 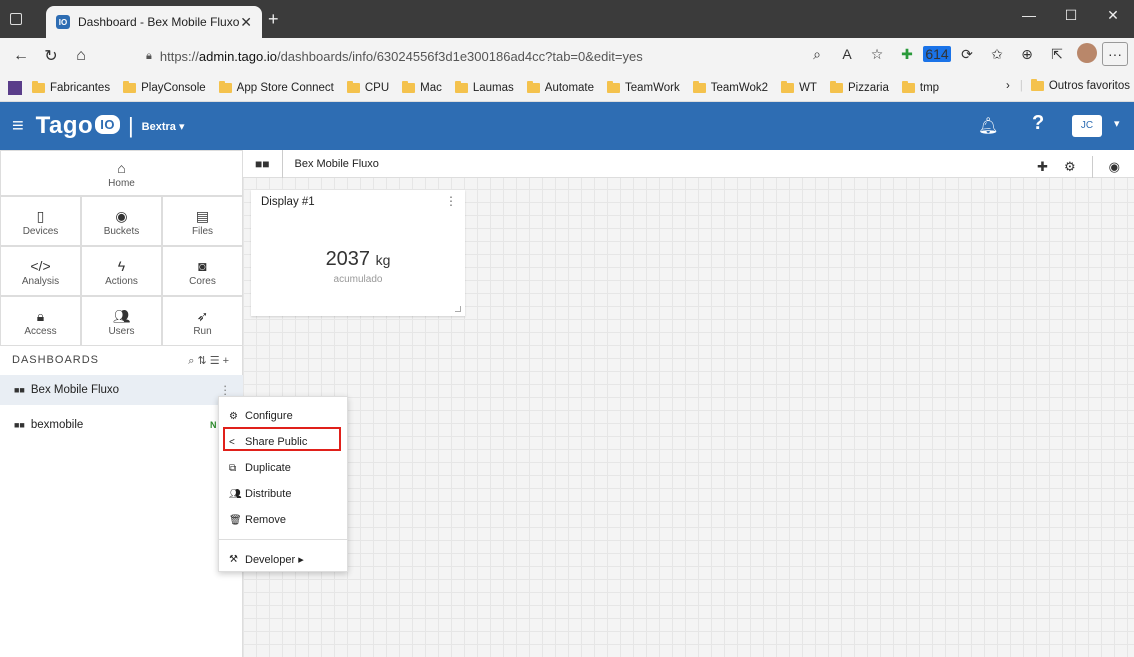 I want to click on display-widget: Display #1 ⋮ 2037 kg acumulado, so click(x=358, y=253).